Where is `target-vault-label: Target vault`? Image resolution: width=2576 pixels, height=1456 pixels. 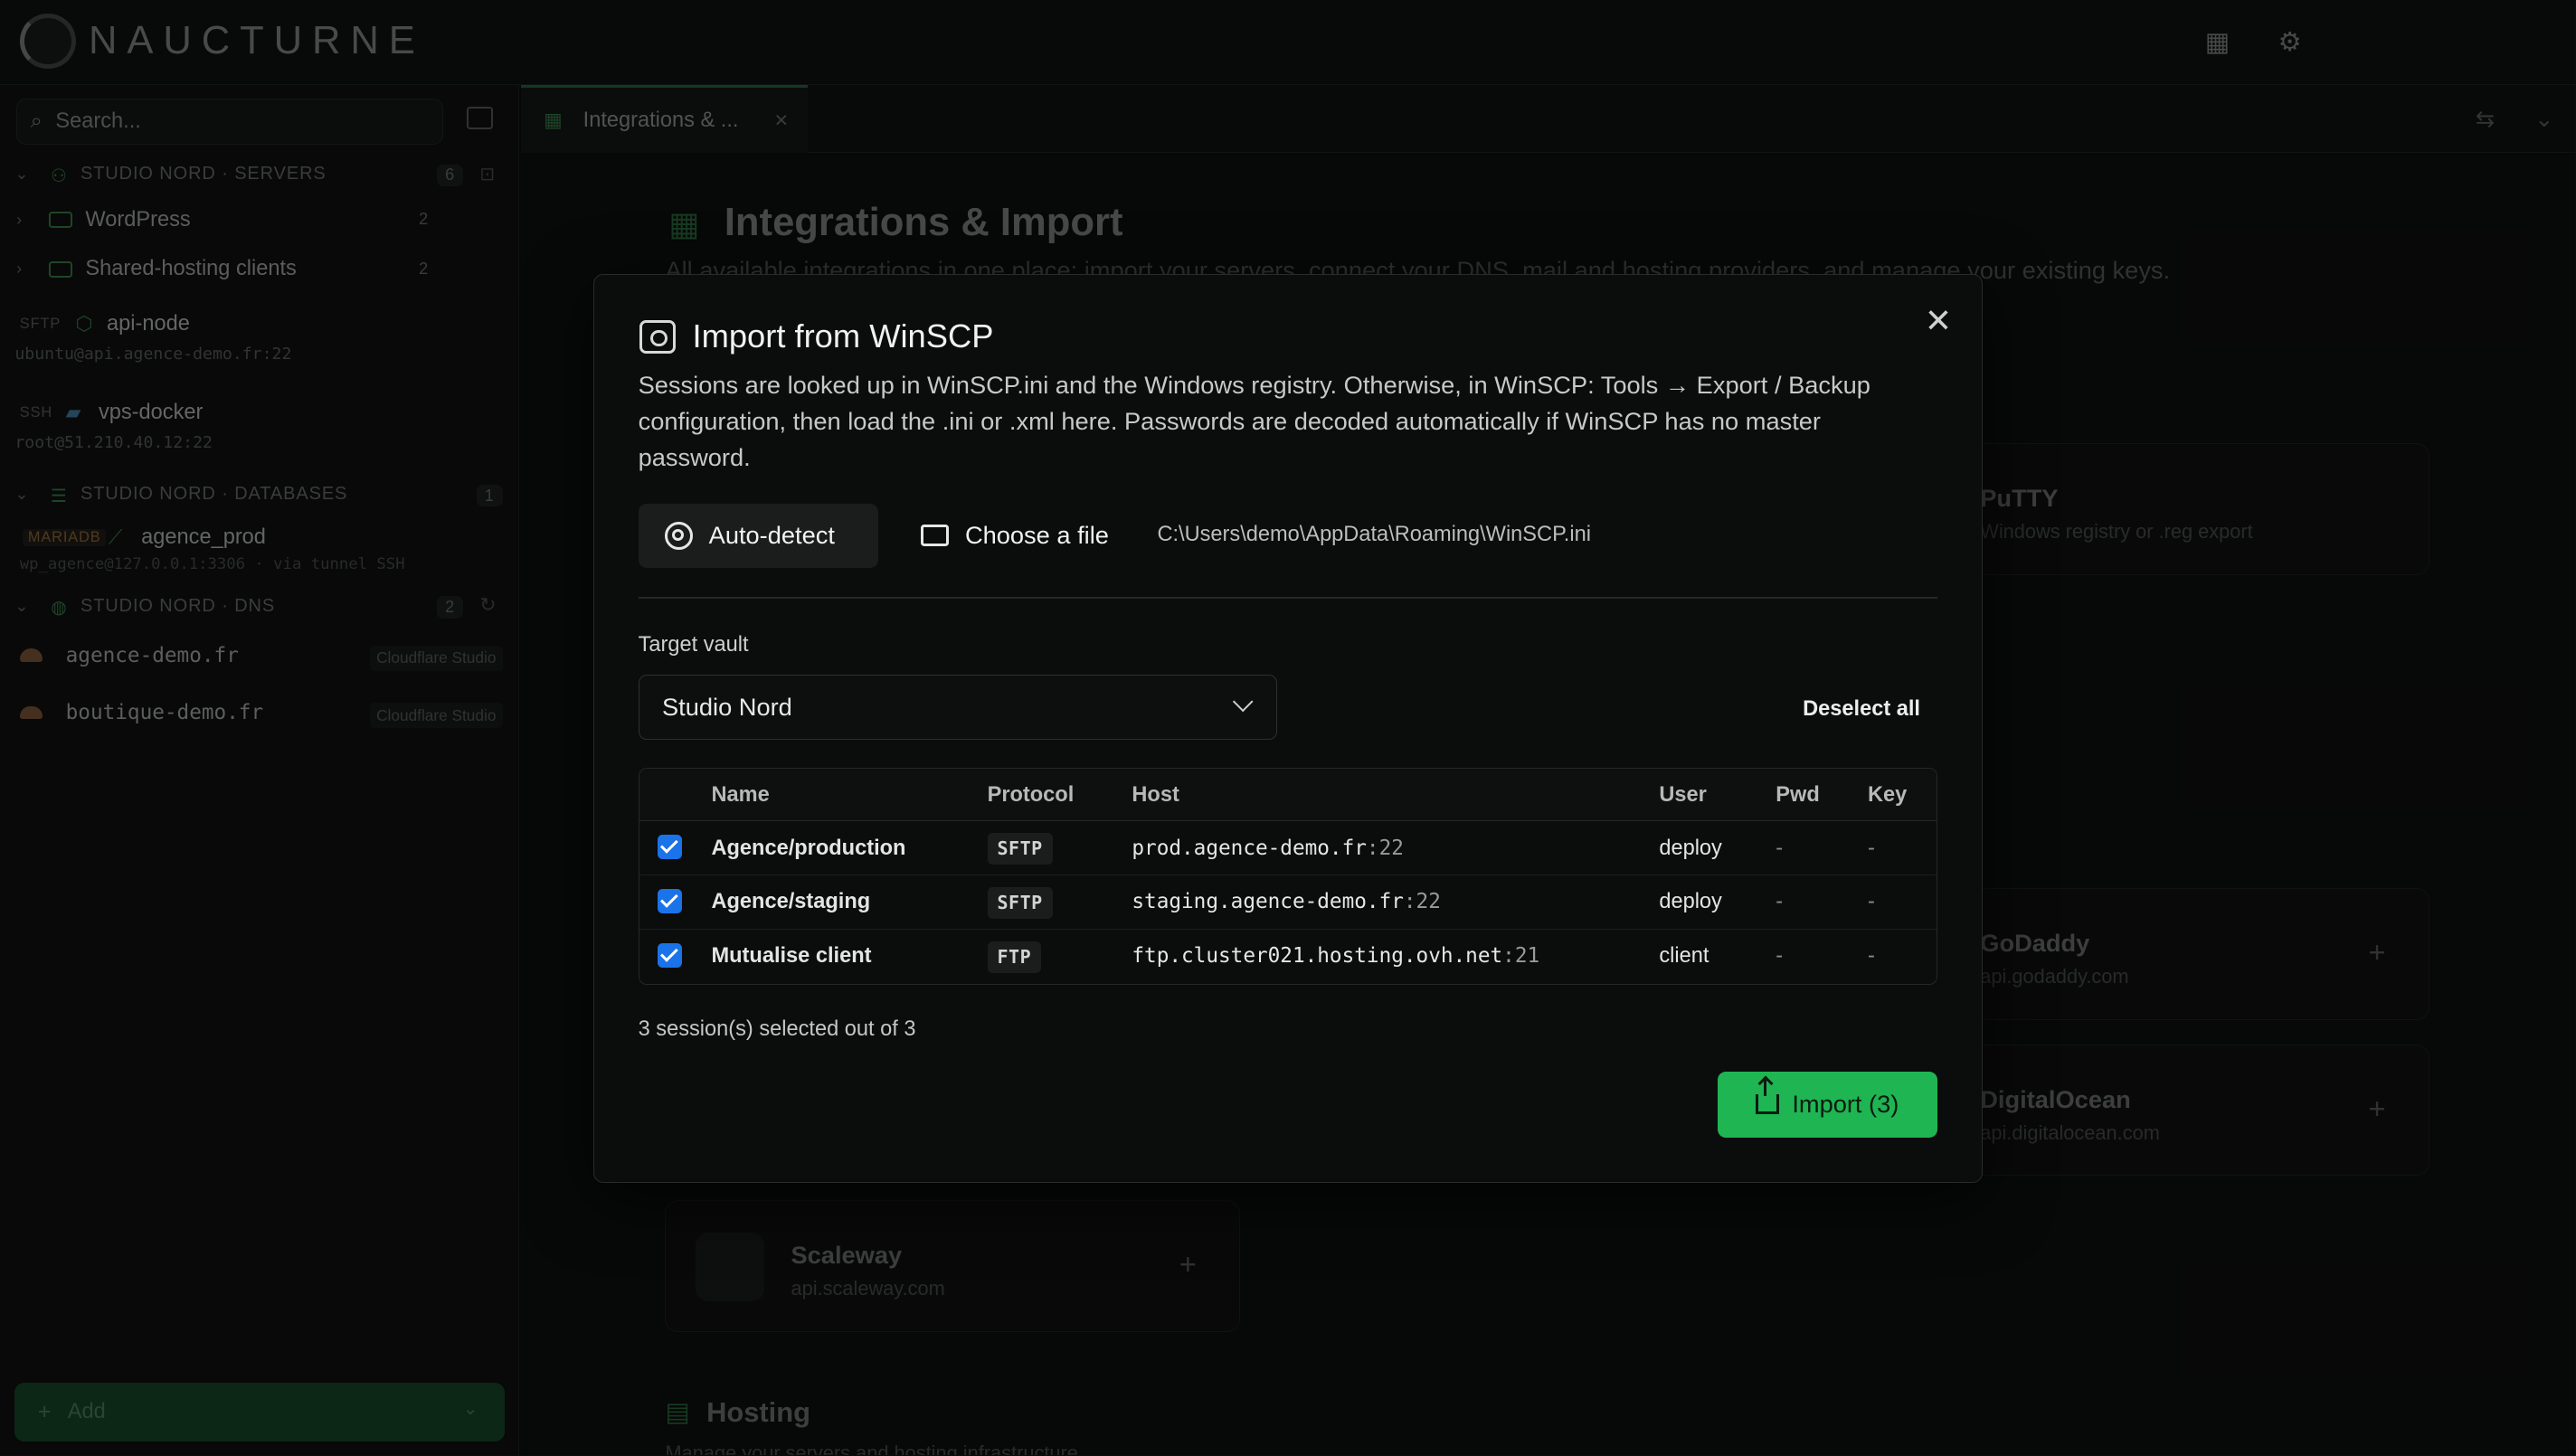 target-vault-label: Target vault is located at coordinates (694, 645).